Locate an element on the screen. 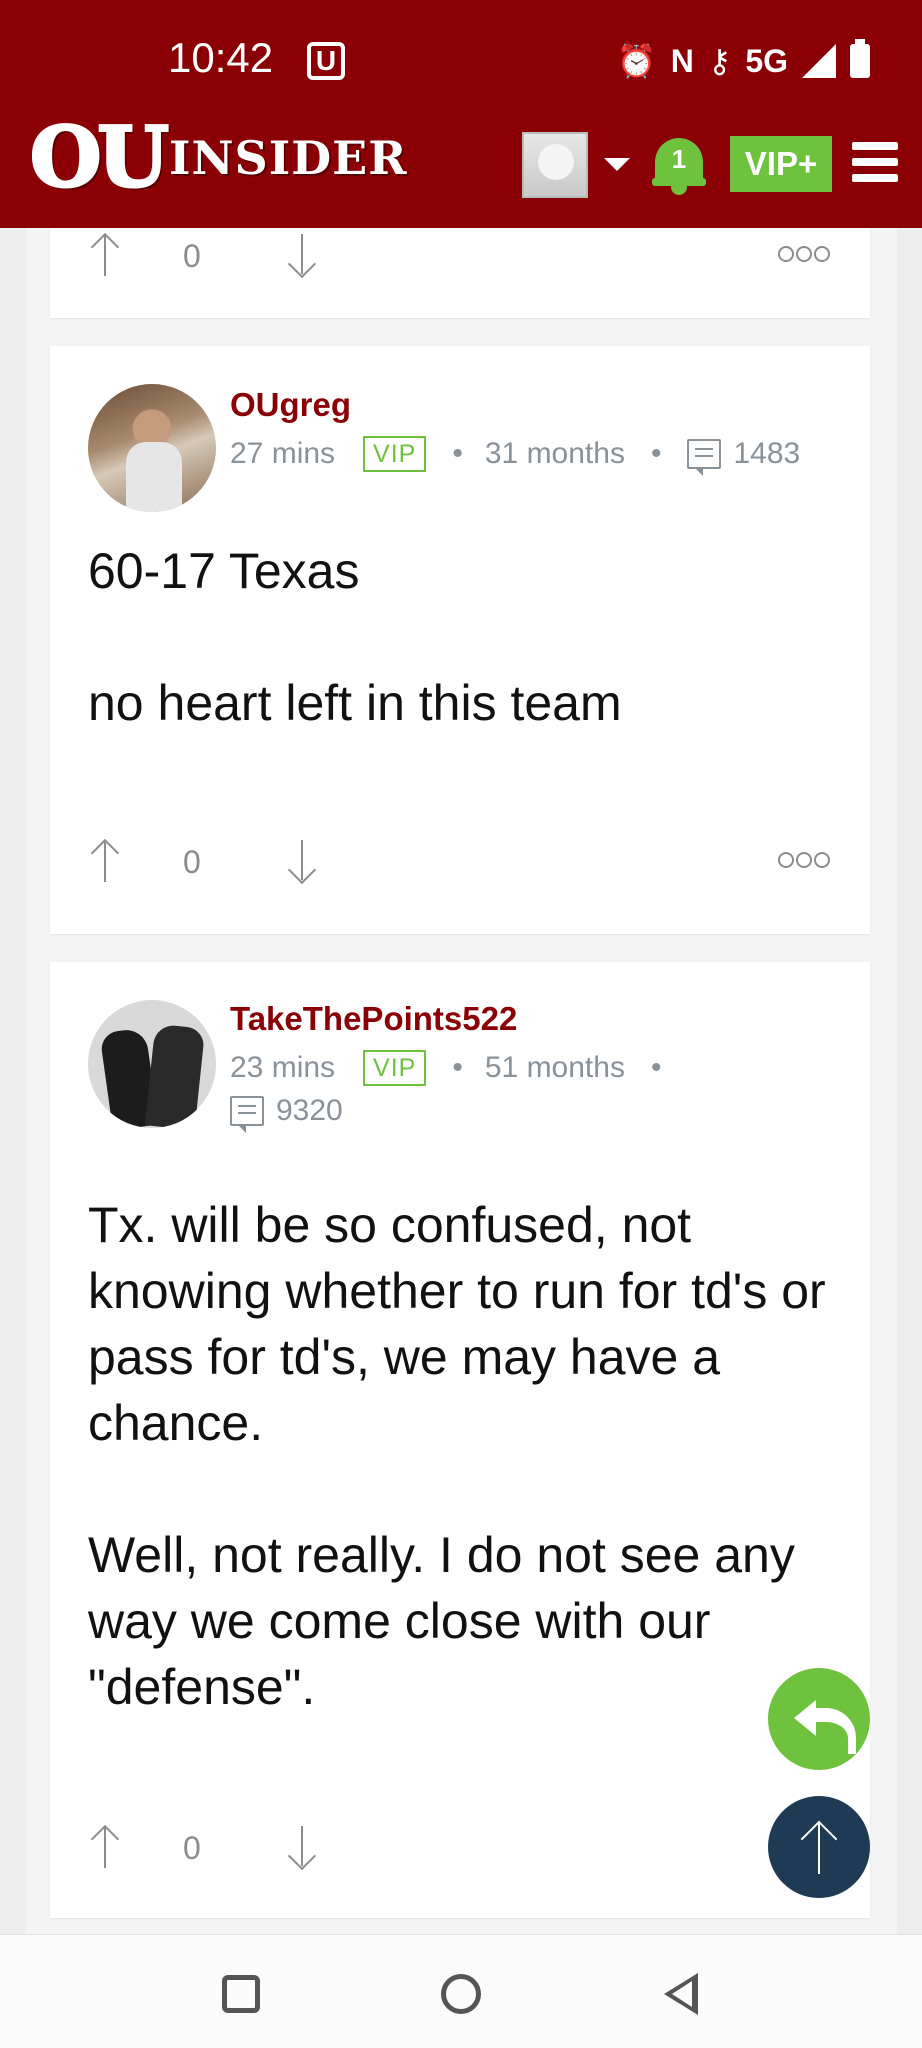 Image resolution: width=922 pixels, height=2048 pixels. system-nav-bar is located at coordinates (461, 1991).